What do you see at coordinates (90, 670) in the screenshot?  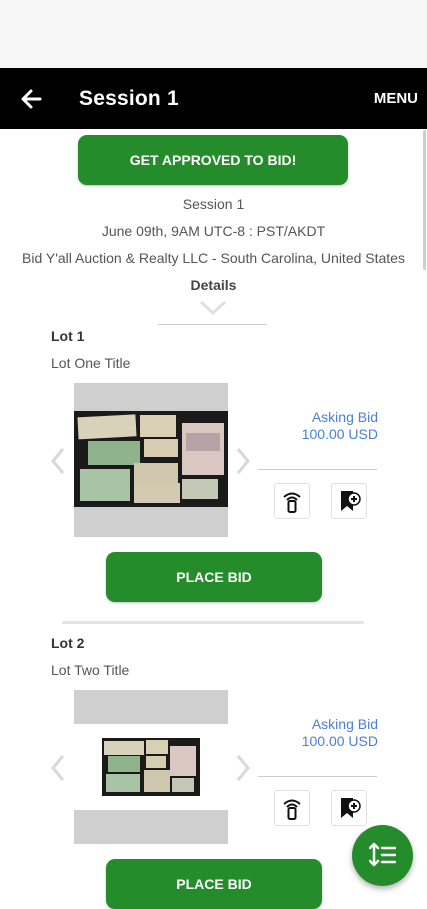 I see `lot-title: Lot Two Title` at bounding box center [90, 670].